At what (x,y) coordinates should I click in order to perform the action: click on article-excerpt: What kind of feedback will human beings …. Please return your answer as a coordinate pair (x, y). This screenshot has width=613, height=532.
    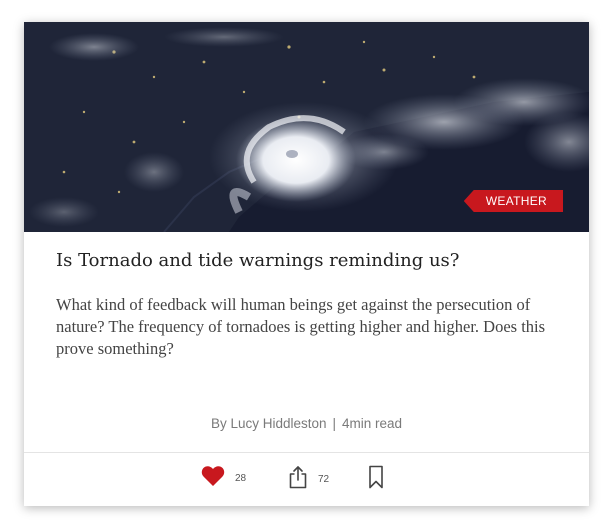
    Looking at the image, I should click on (301, 326).